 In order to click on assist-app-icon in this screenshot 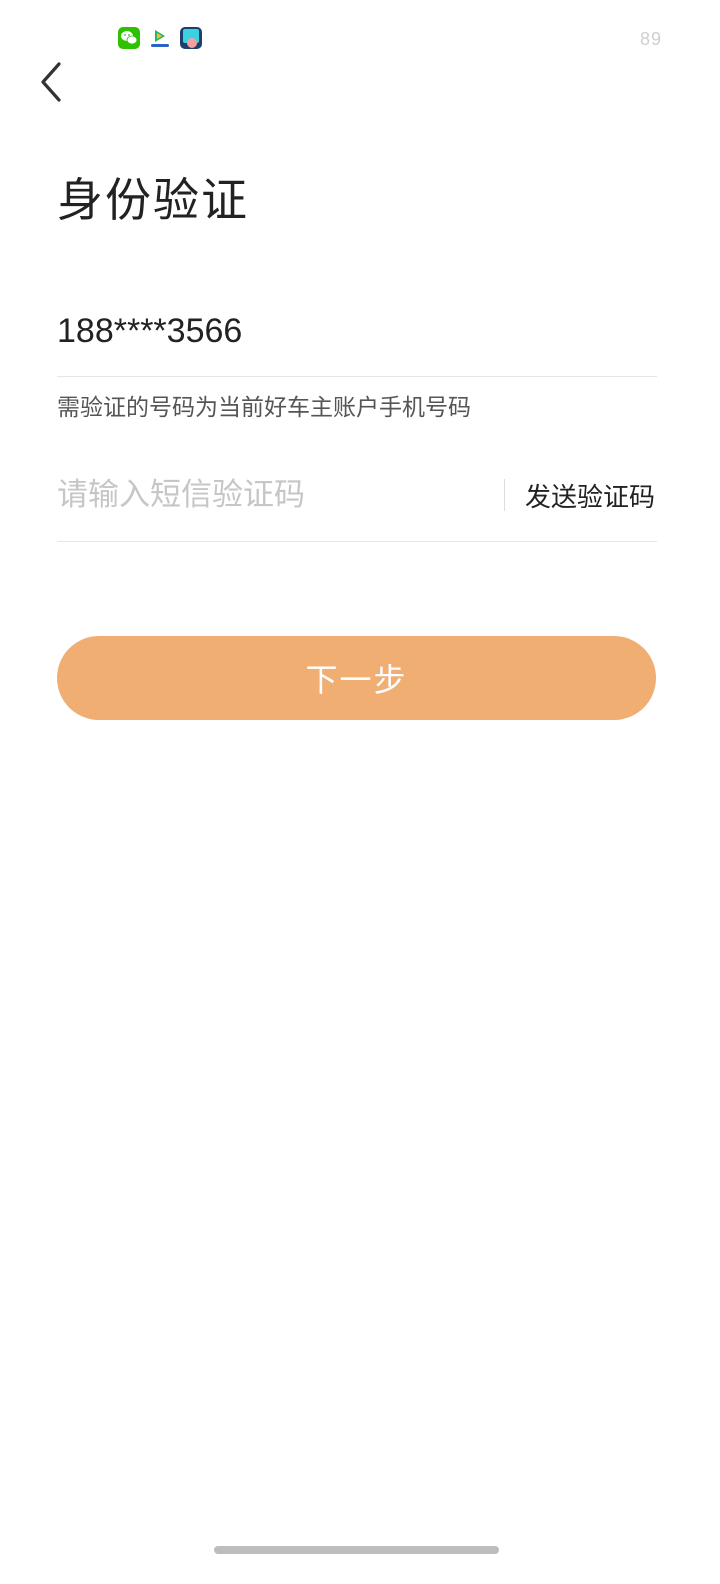, I will do `click(191, 38)`.